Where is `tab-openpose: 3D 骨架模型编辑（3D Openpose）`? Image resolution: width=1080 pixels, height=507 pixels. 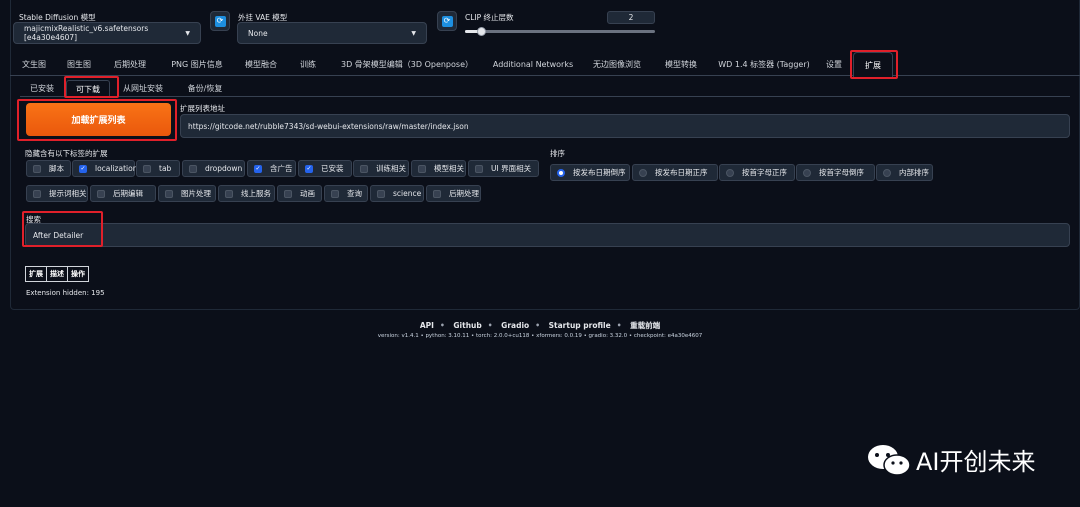
tab-openpose: 3D 骨架模型编辑（3D Openpose） is located at coordinates (407, 64).